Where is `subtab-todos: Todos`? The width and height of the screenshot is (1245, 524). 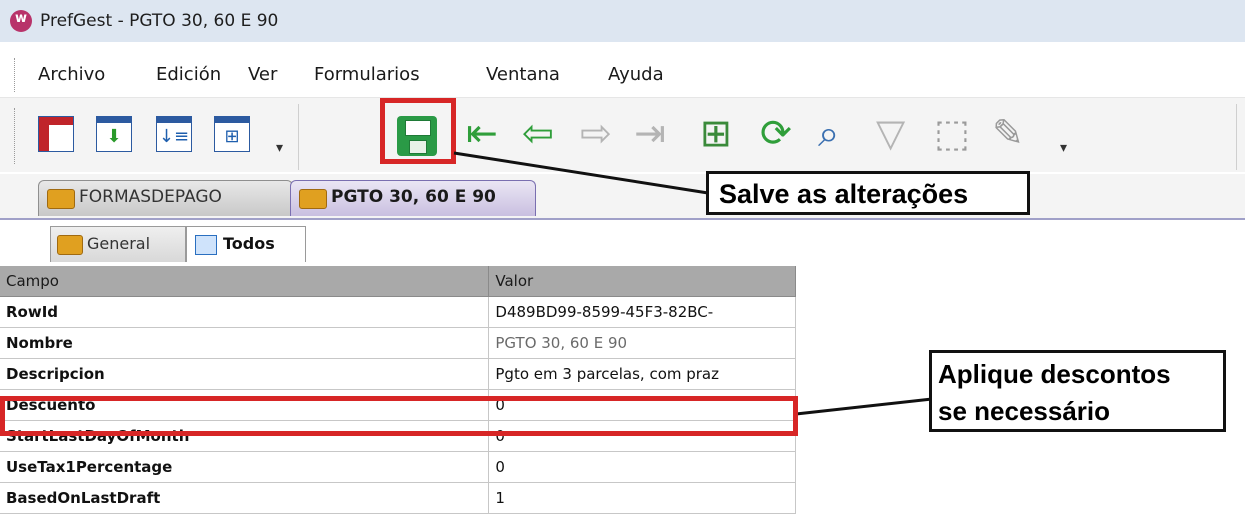 subtab-todos: Todos is located at coordinates (246, 244).